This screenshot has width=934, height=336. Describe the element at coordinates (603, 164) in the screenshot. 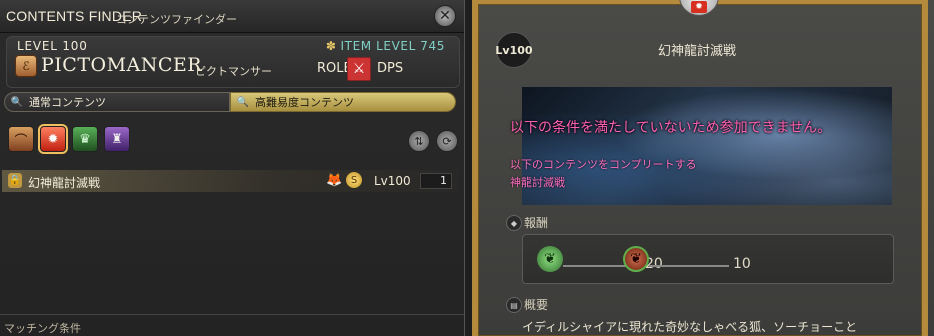

I see `requirement-detail: 以下のコンテンツをコンプリートする` at that location.